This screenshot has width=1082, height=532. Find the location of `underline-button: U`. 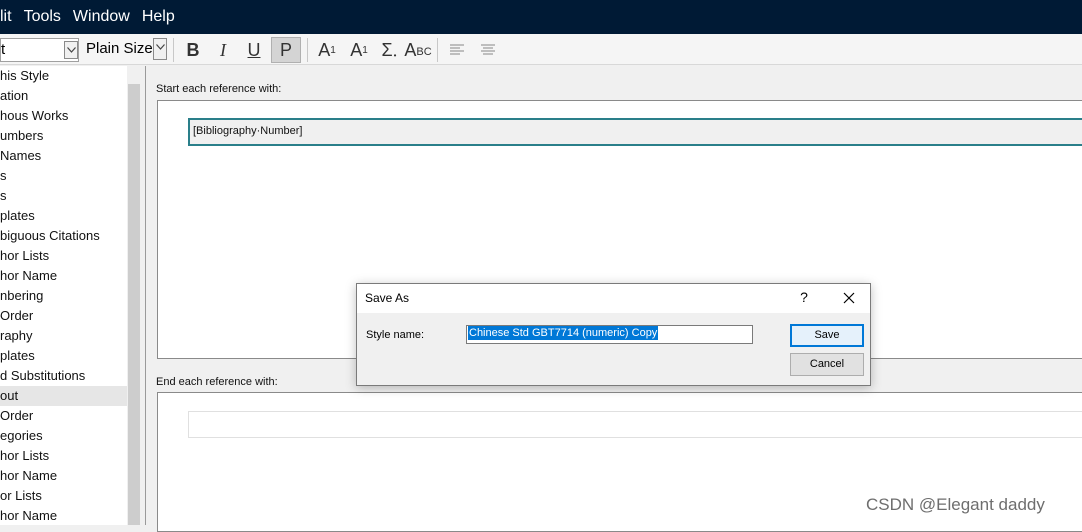

underline-button: U is located at coordinates (254, 50).